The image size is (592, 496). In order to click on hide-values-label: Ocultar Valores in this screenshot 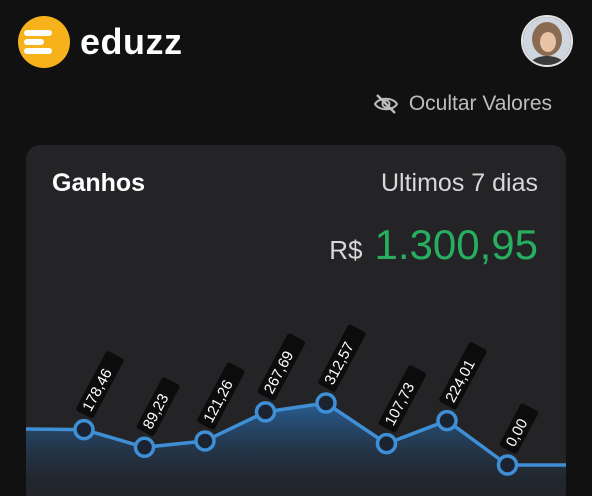, I will do `click(480, 103)`.